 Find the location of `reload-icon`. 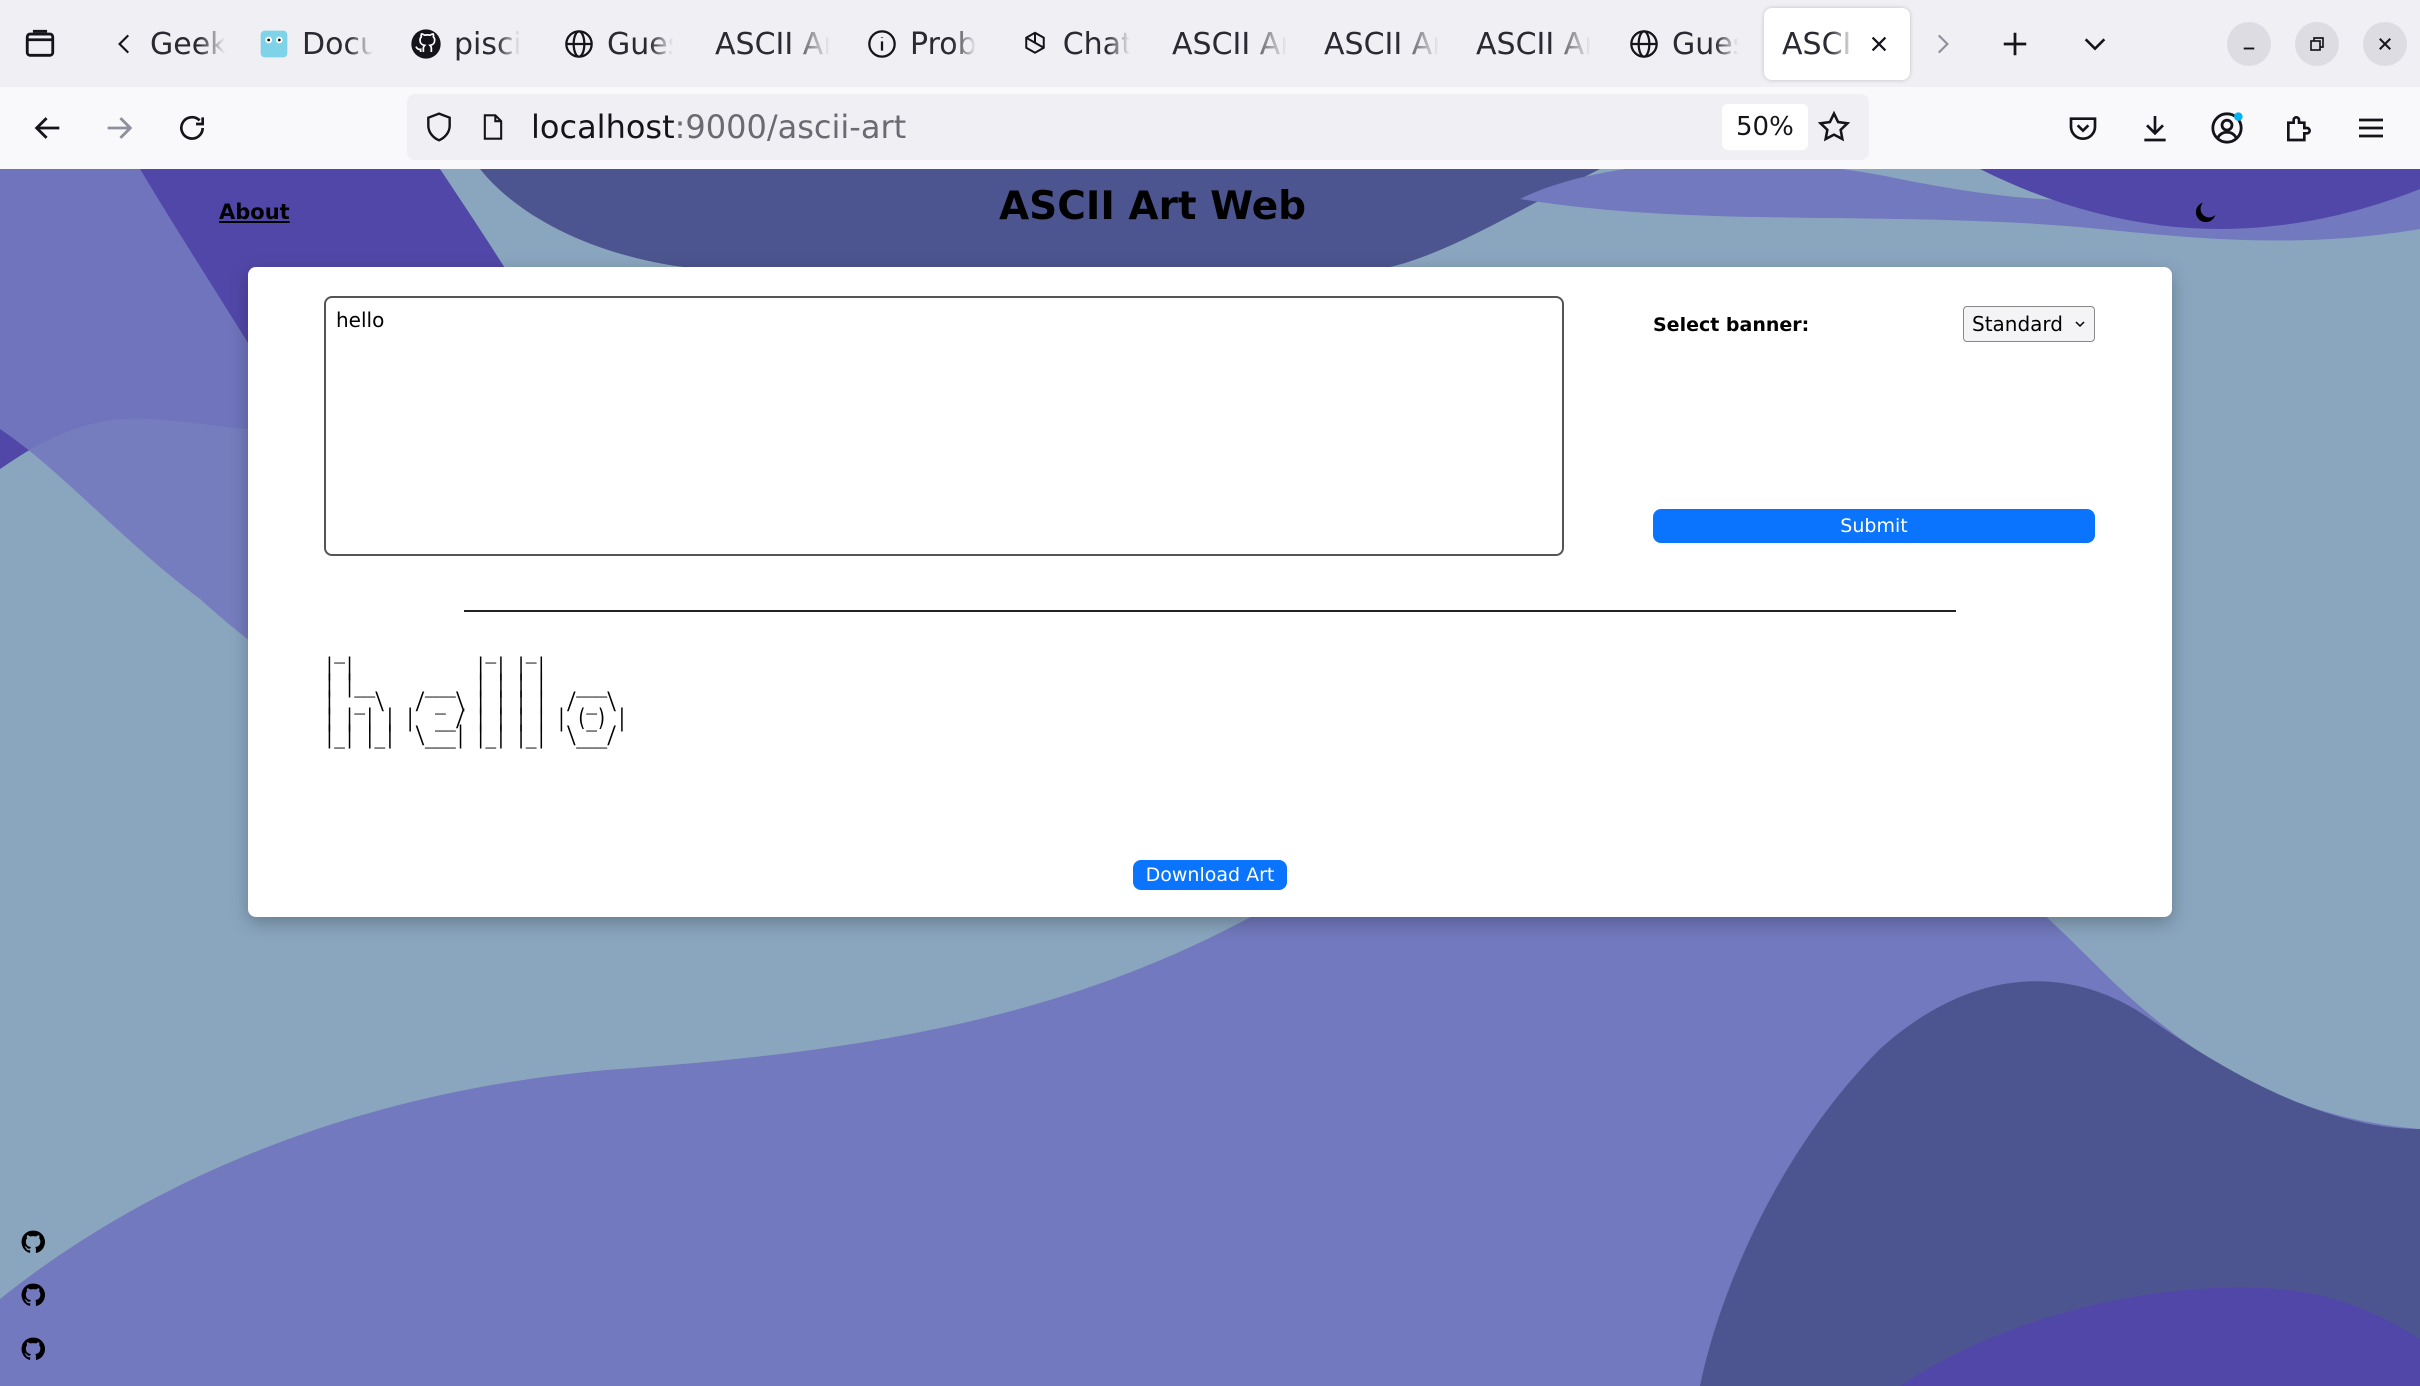

reload-icon is located at coordinates (192, 127).